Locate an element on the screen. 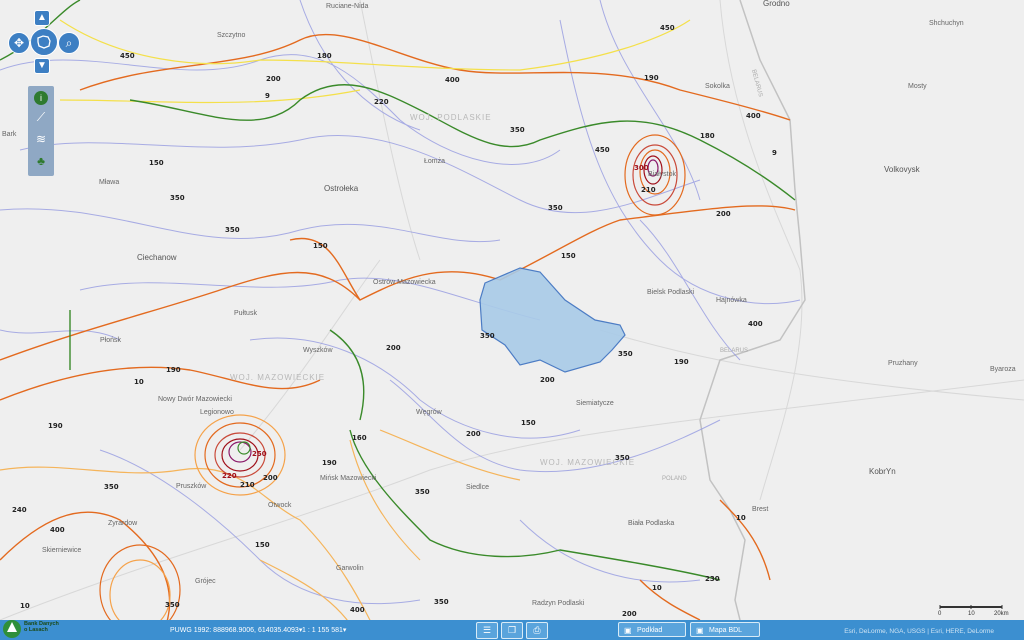  isoline-label: 250 is located at coordinates (259, 454).